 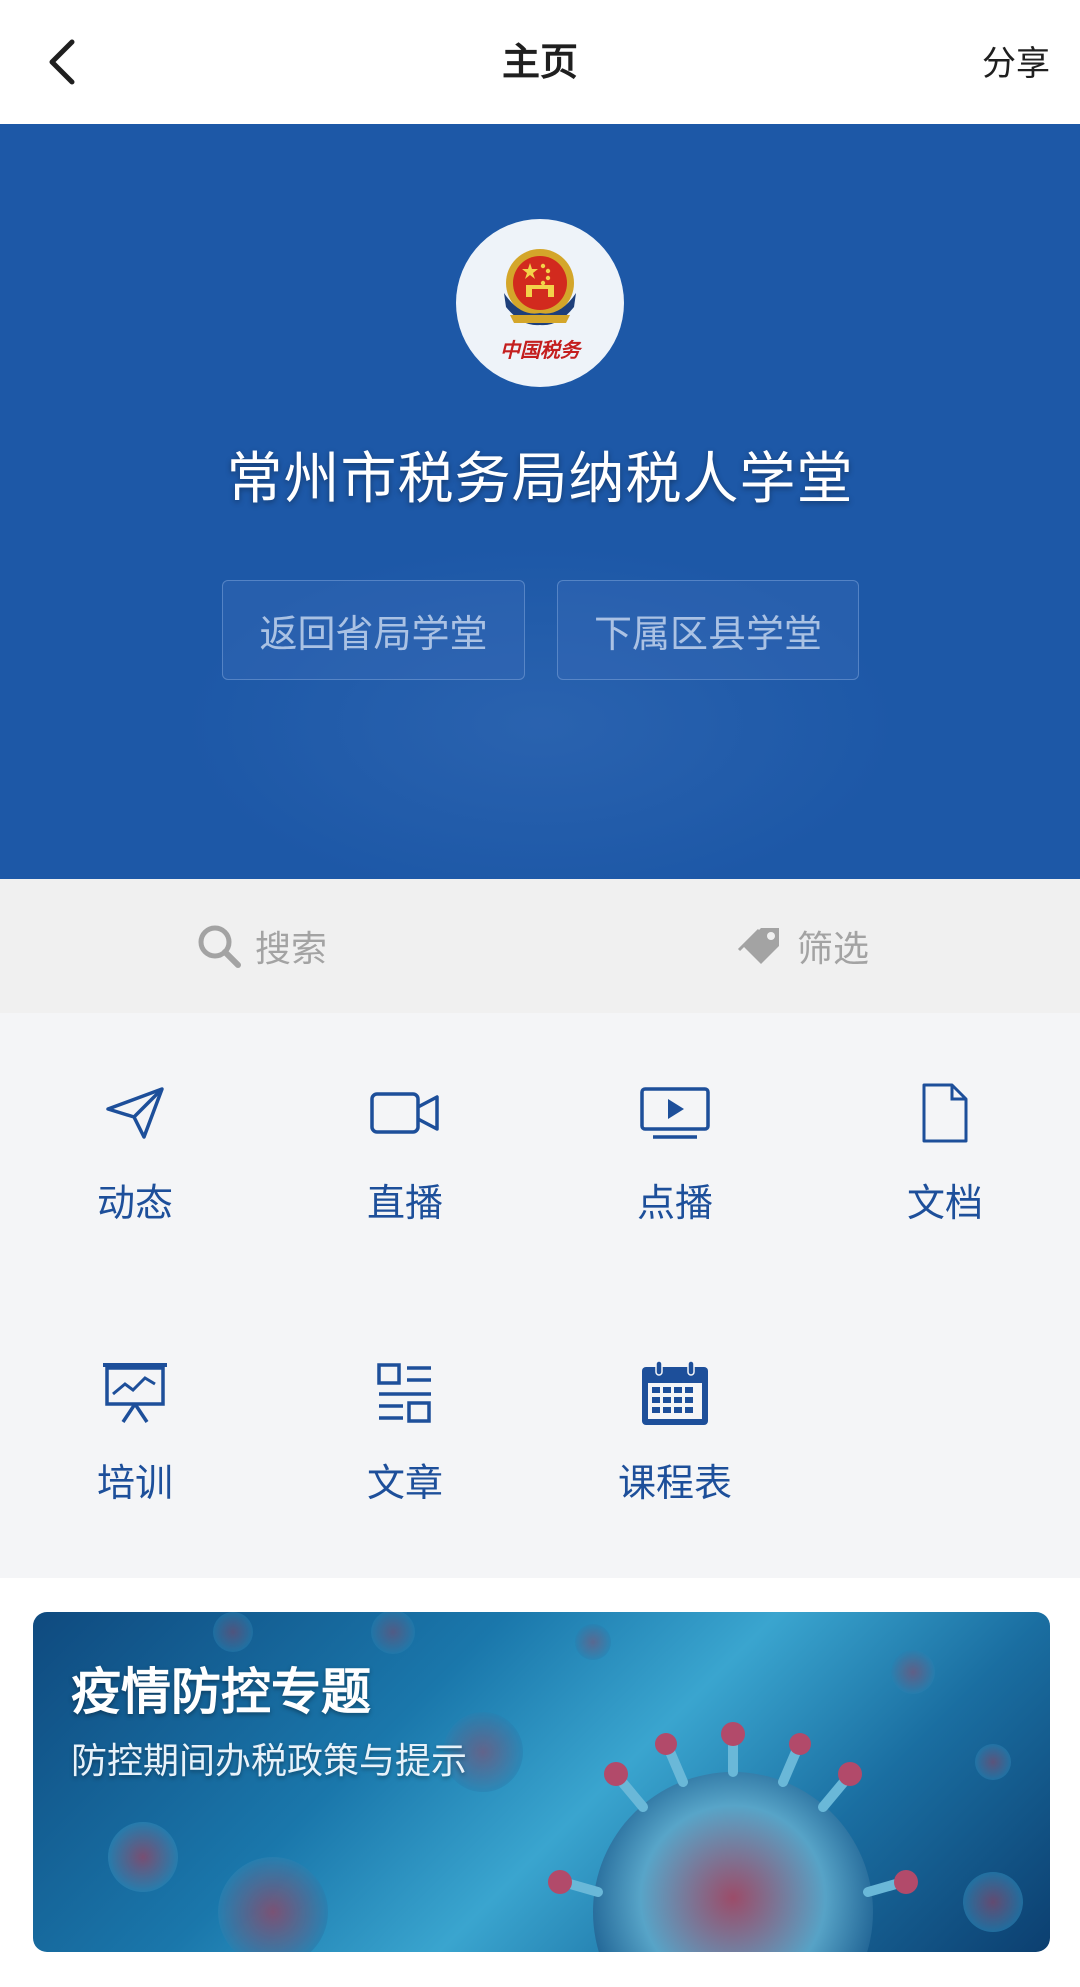 I want to click on feature-schedule-label: 课程表, so click(x=674, y=1483).